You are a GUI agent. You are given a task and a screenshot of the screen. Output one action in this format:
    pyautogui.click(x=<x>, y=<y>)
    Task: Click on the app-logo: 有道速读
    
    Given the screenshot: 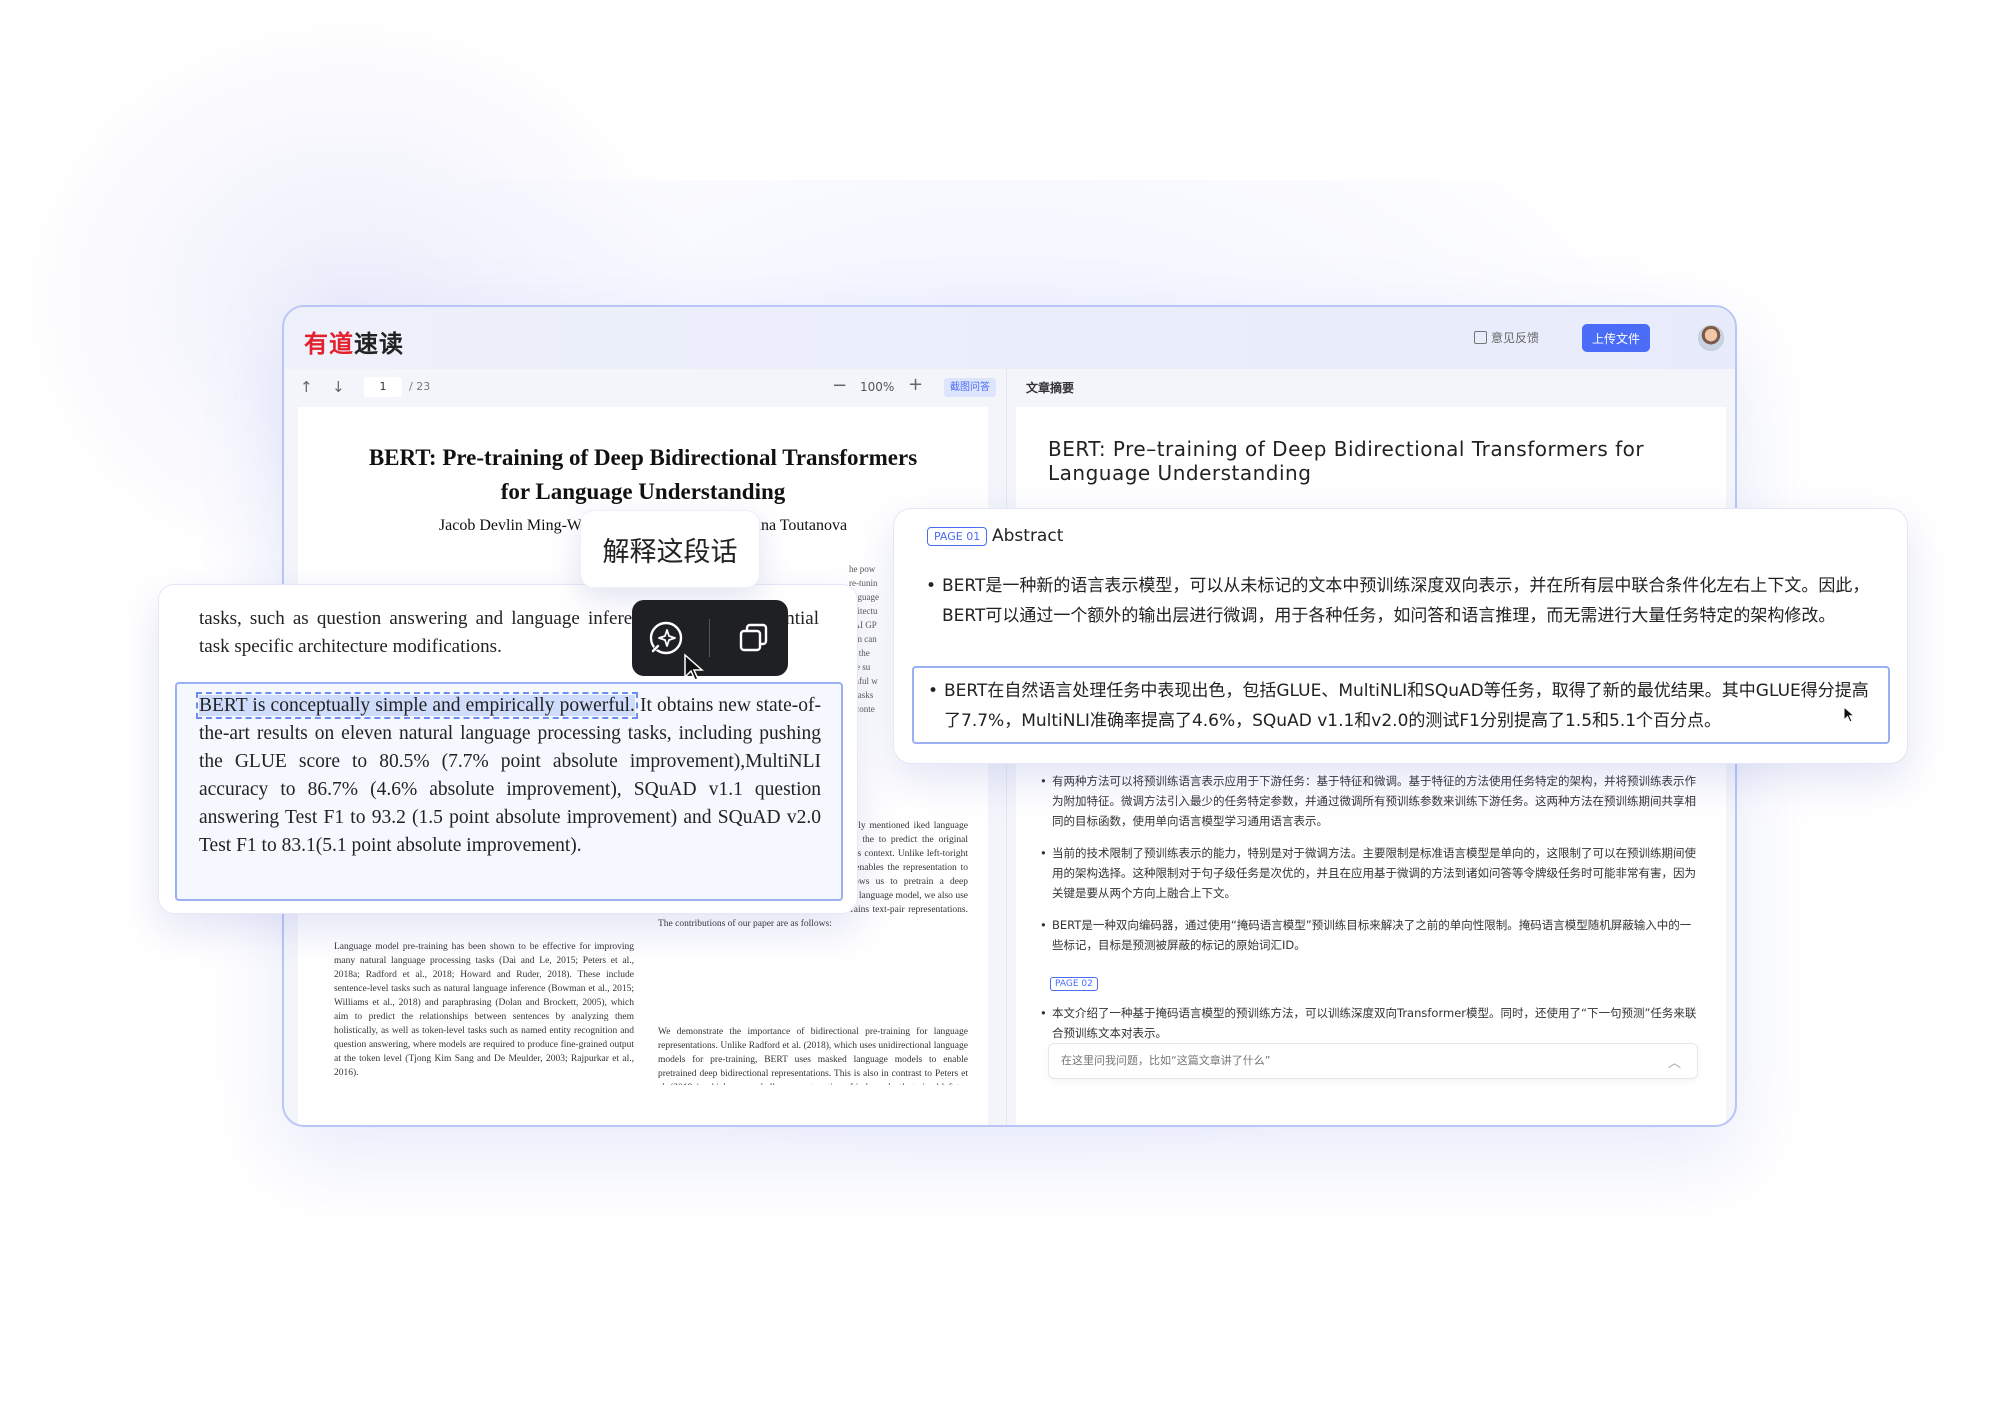 What is the action you would take?
    pyautogui.click(x=354, y=341)
    